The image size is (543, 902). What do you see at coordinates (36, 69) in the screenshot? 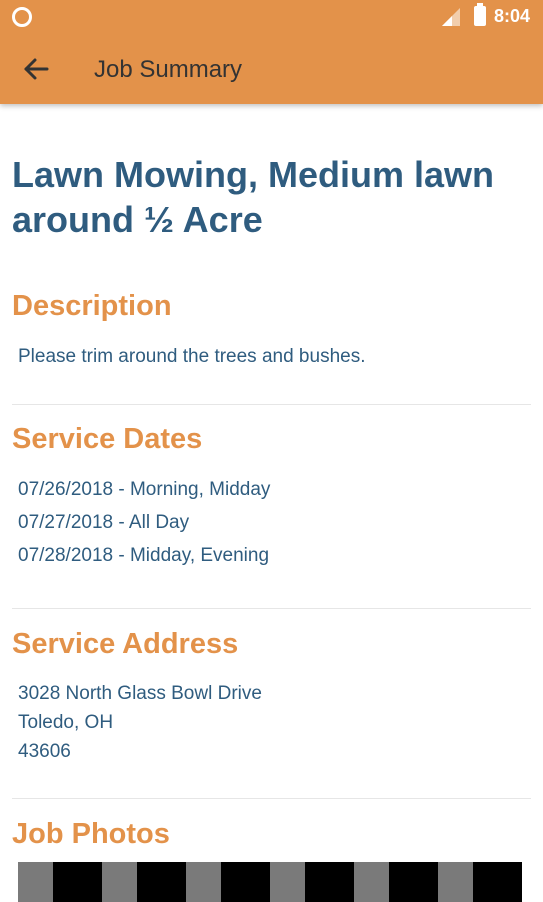
I see `arrow-left-icon` at bounding box center [36, 69].